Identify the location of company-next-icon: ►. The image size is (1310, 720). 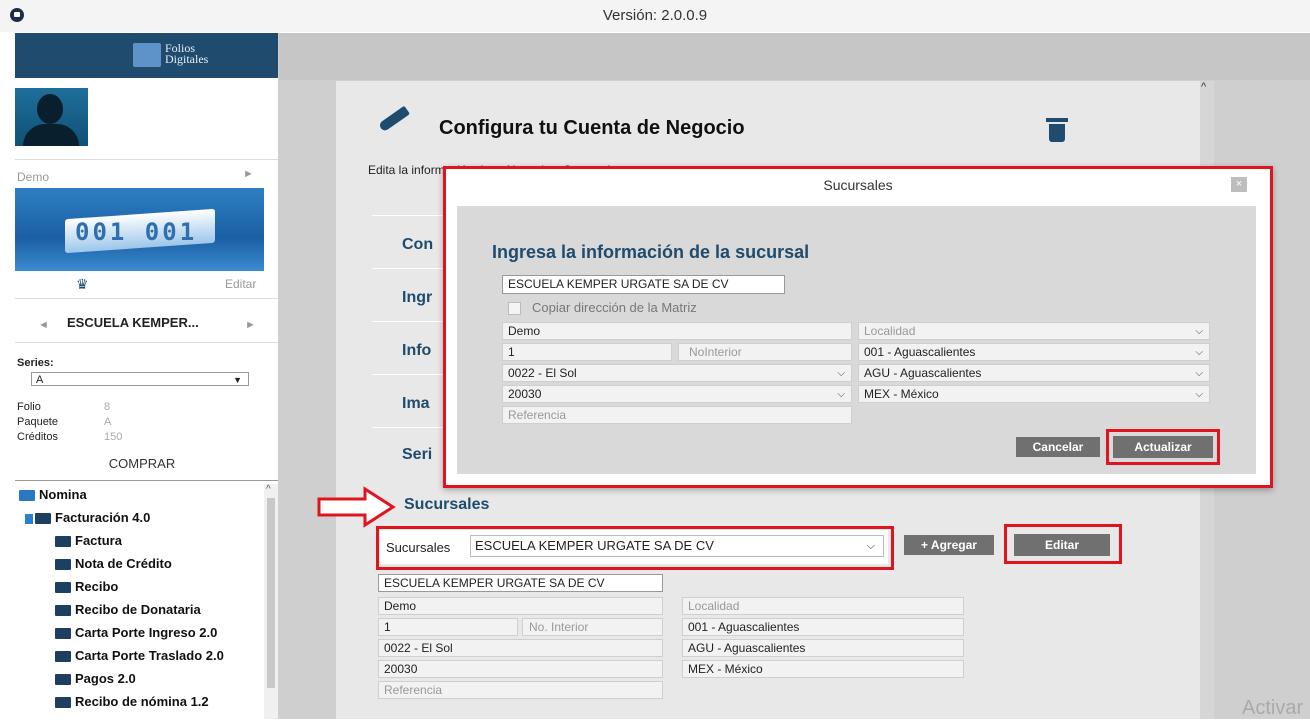
(250, 325).